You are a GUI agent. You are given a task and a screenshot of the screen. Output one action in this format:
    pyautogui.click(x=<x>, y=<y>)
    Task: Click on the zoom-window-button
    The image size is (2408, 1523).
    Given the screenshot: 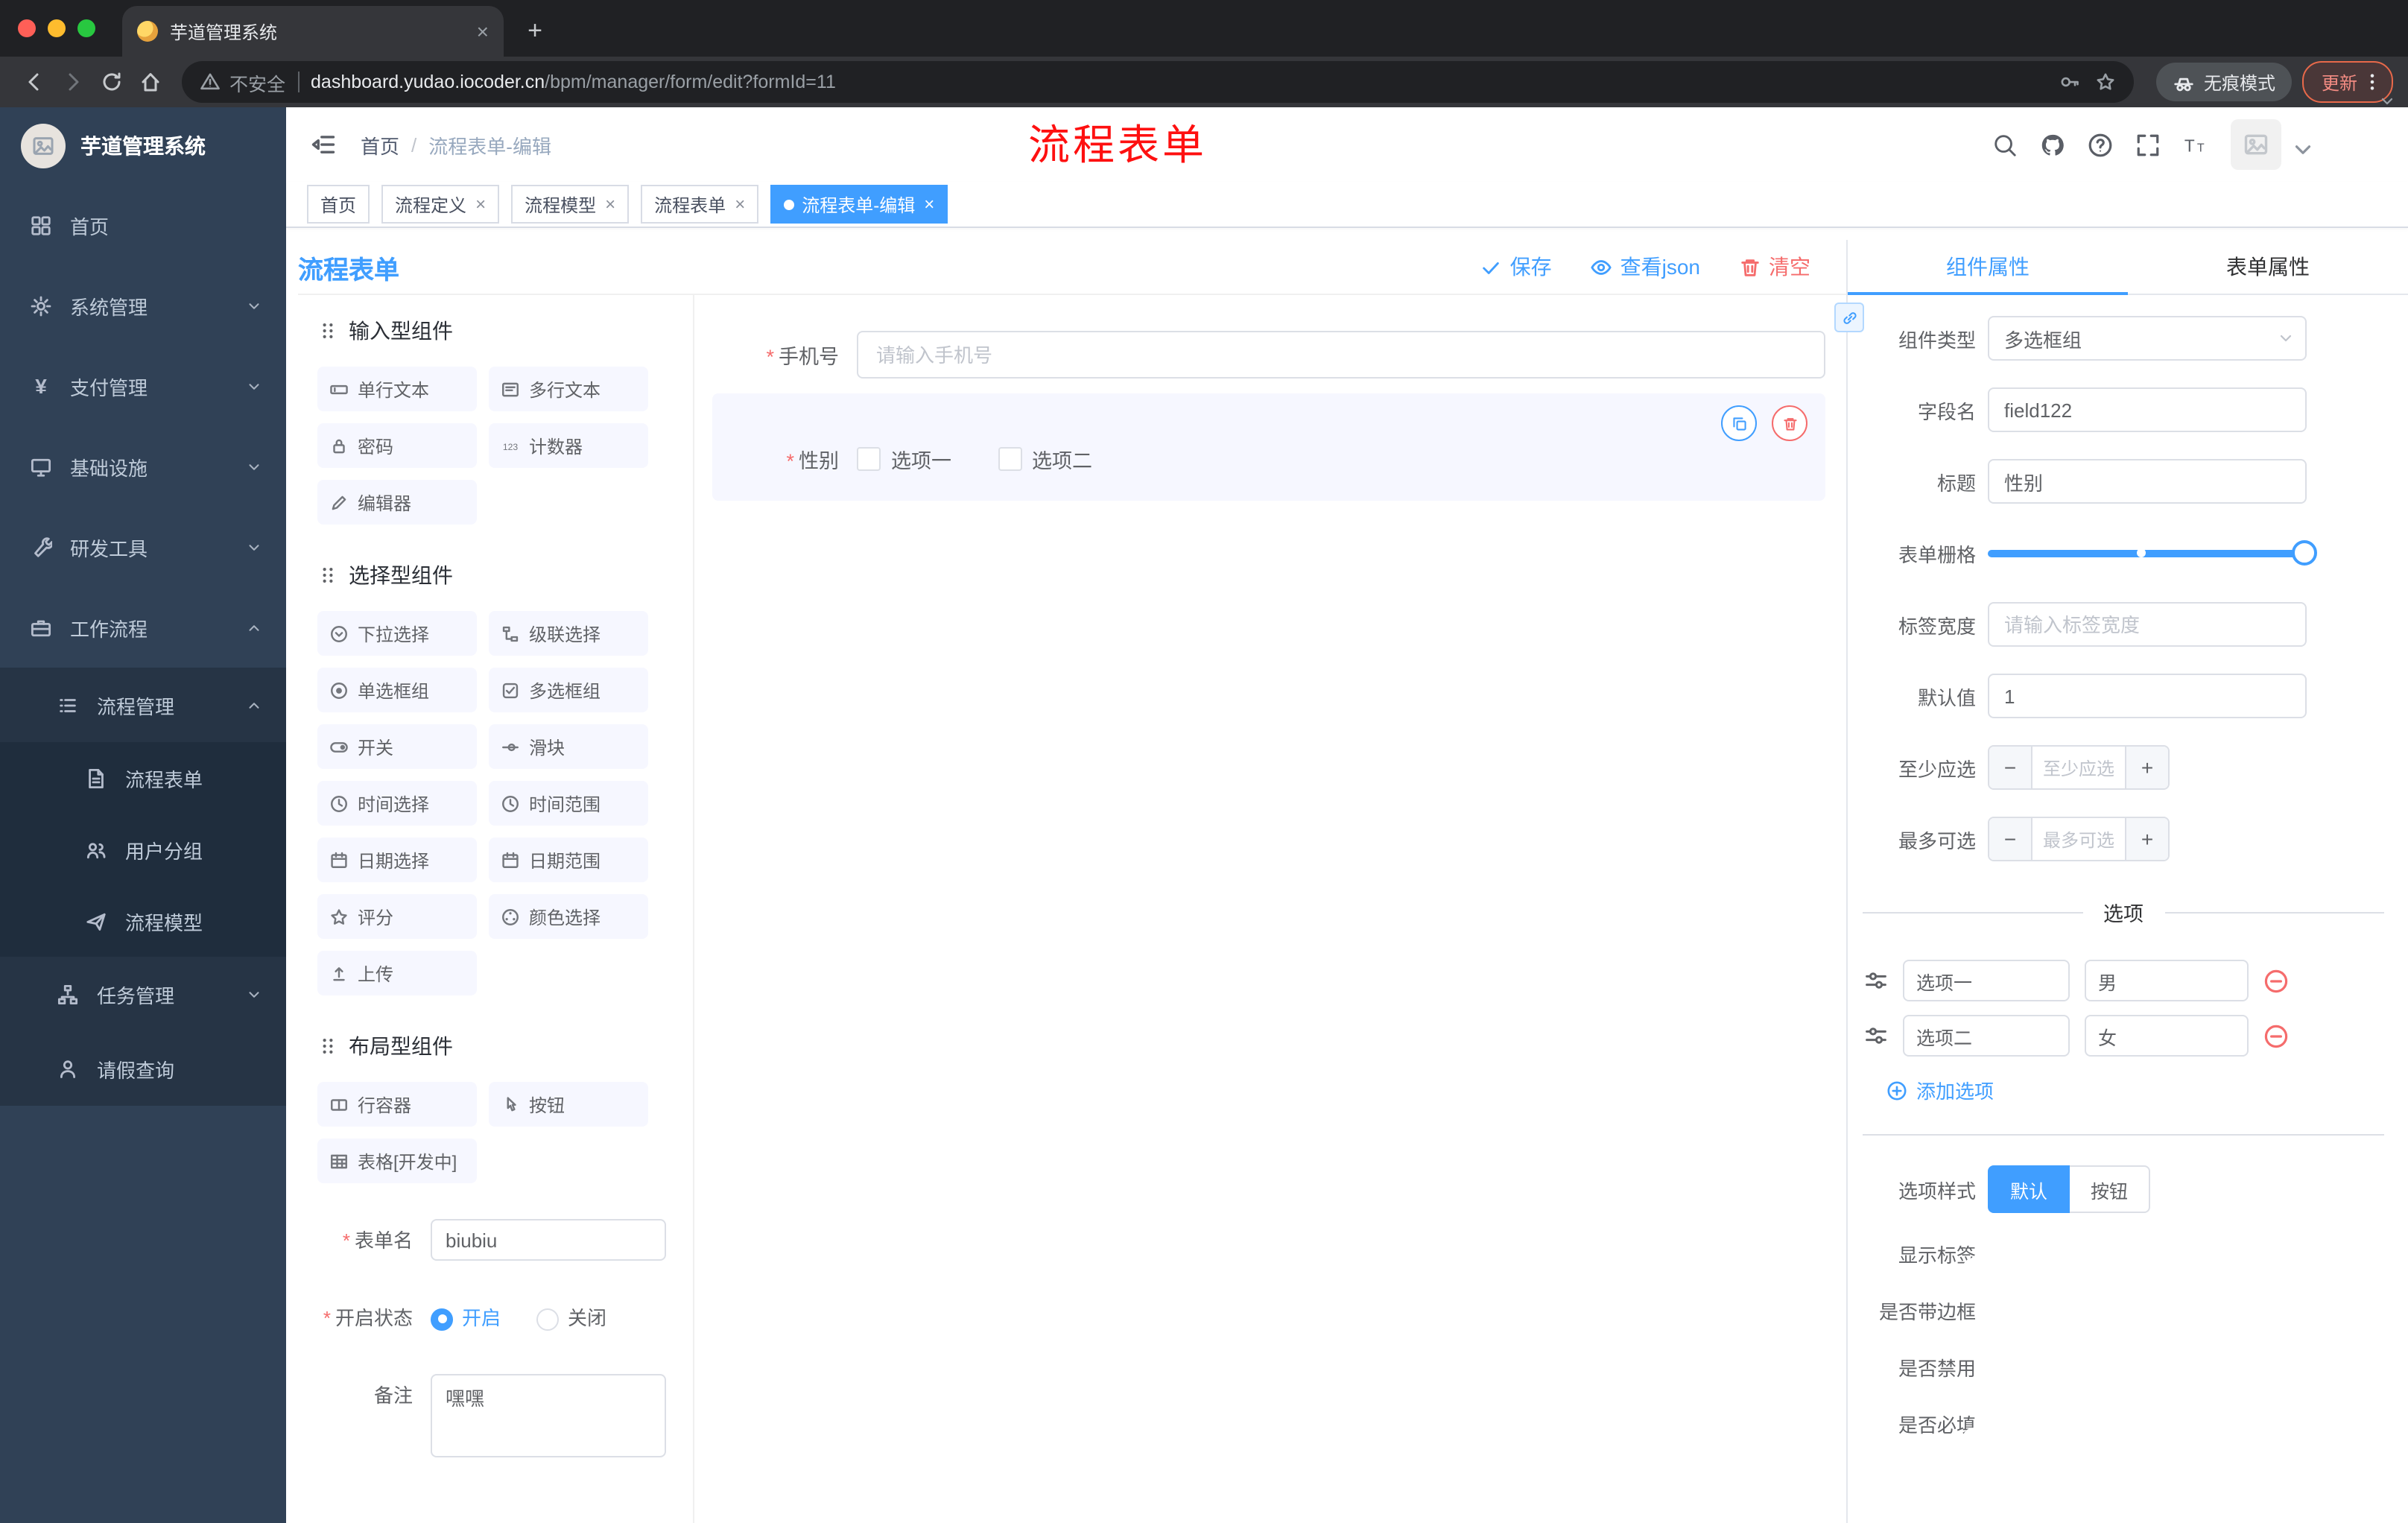 What is the action you would take?
    pyautogui.click(x=86, y=28)
    